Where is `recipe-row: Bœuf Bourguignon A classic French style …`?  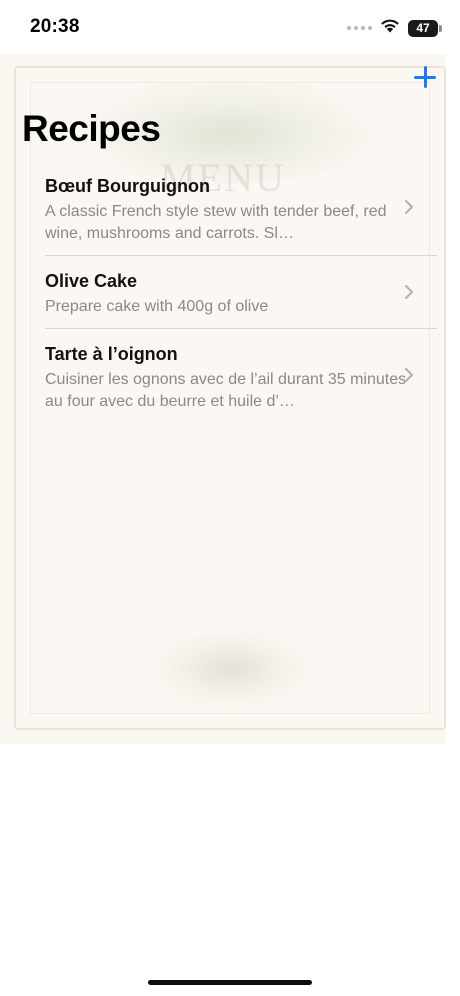
recipe-row: Bœuf Bourguignon A classic French style … is located at coordinates (241, 213).